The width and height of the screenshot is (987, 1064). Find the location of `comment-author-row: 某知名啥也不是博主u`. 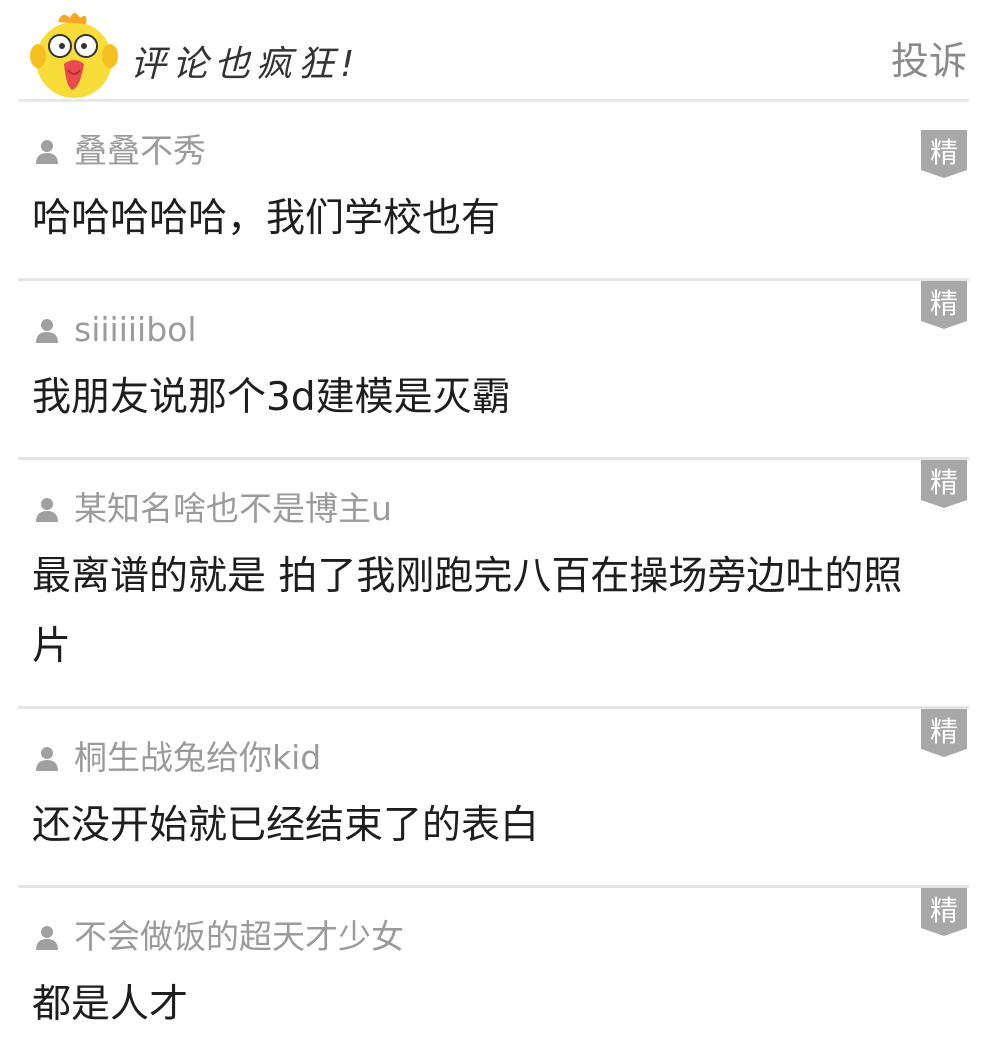

comment-author-row: 某知名啥也不是博主u is located at coordinates (489, 509).